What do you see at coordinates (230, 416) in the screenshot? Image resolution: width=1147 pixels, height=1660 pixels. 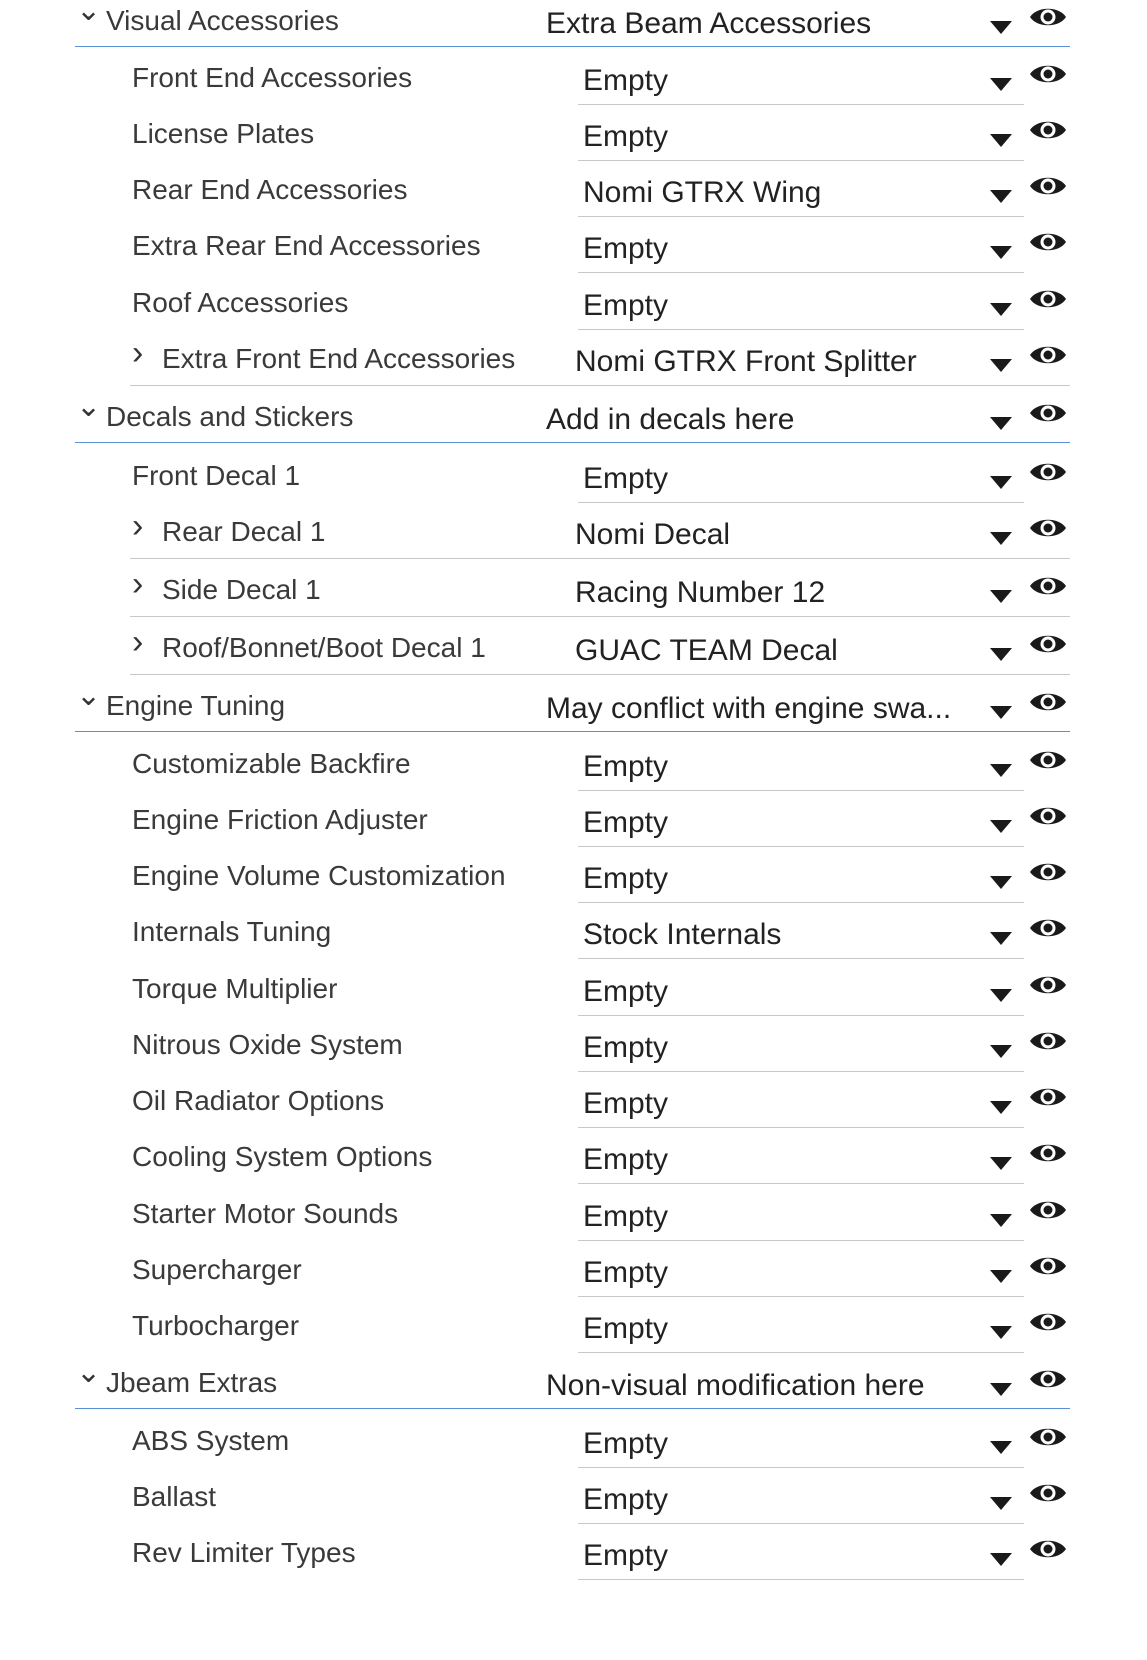 I see `category-label: Decals and Stickers` at bounding box center [230, 416].